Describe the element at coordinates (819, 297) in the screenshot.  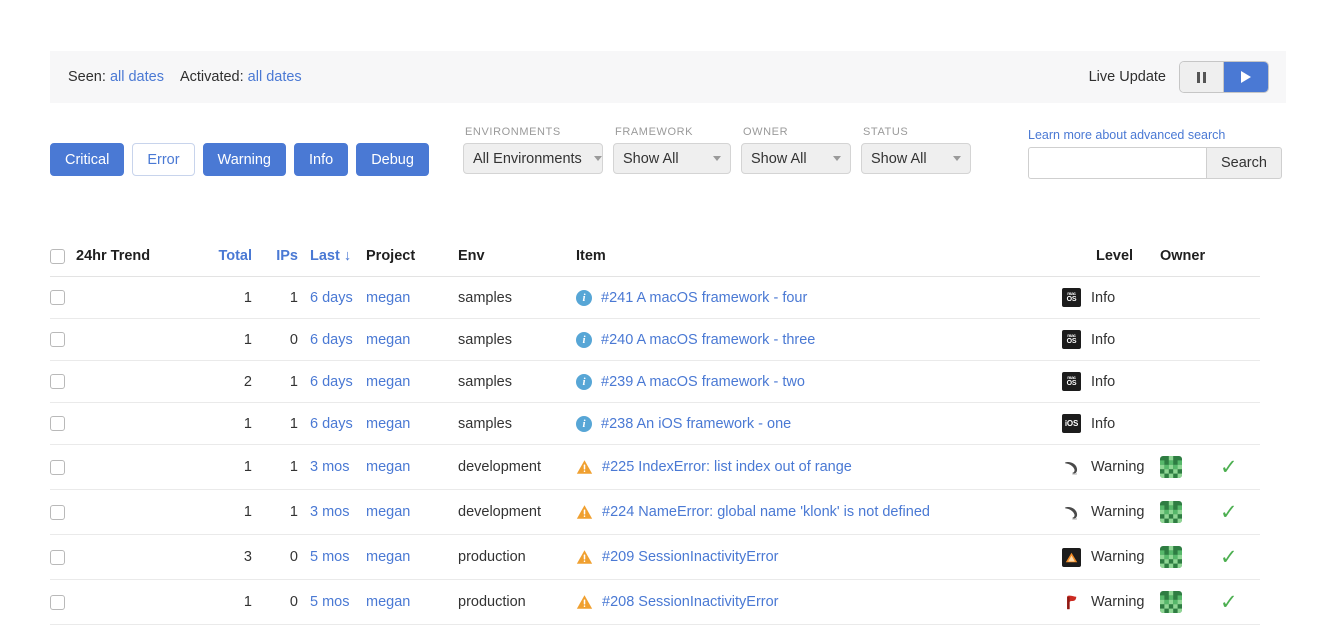
I see `item-cell: i #241 A macOS framework - four` at that location.